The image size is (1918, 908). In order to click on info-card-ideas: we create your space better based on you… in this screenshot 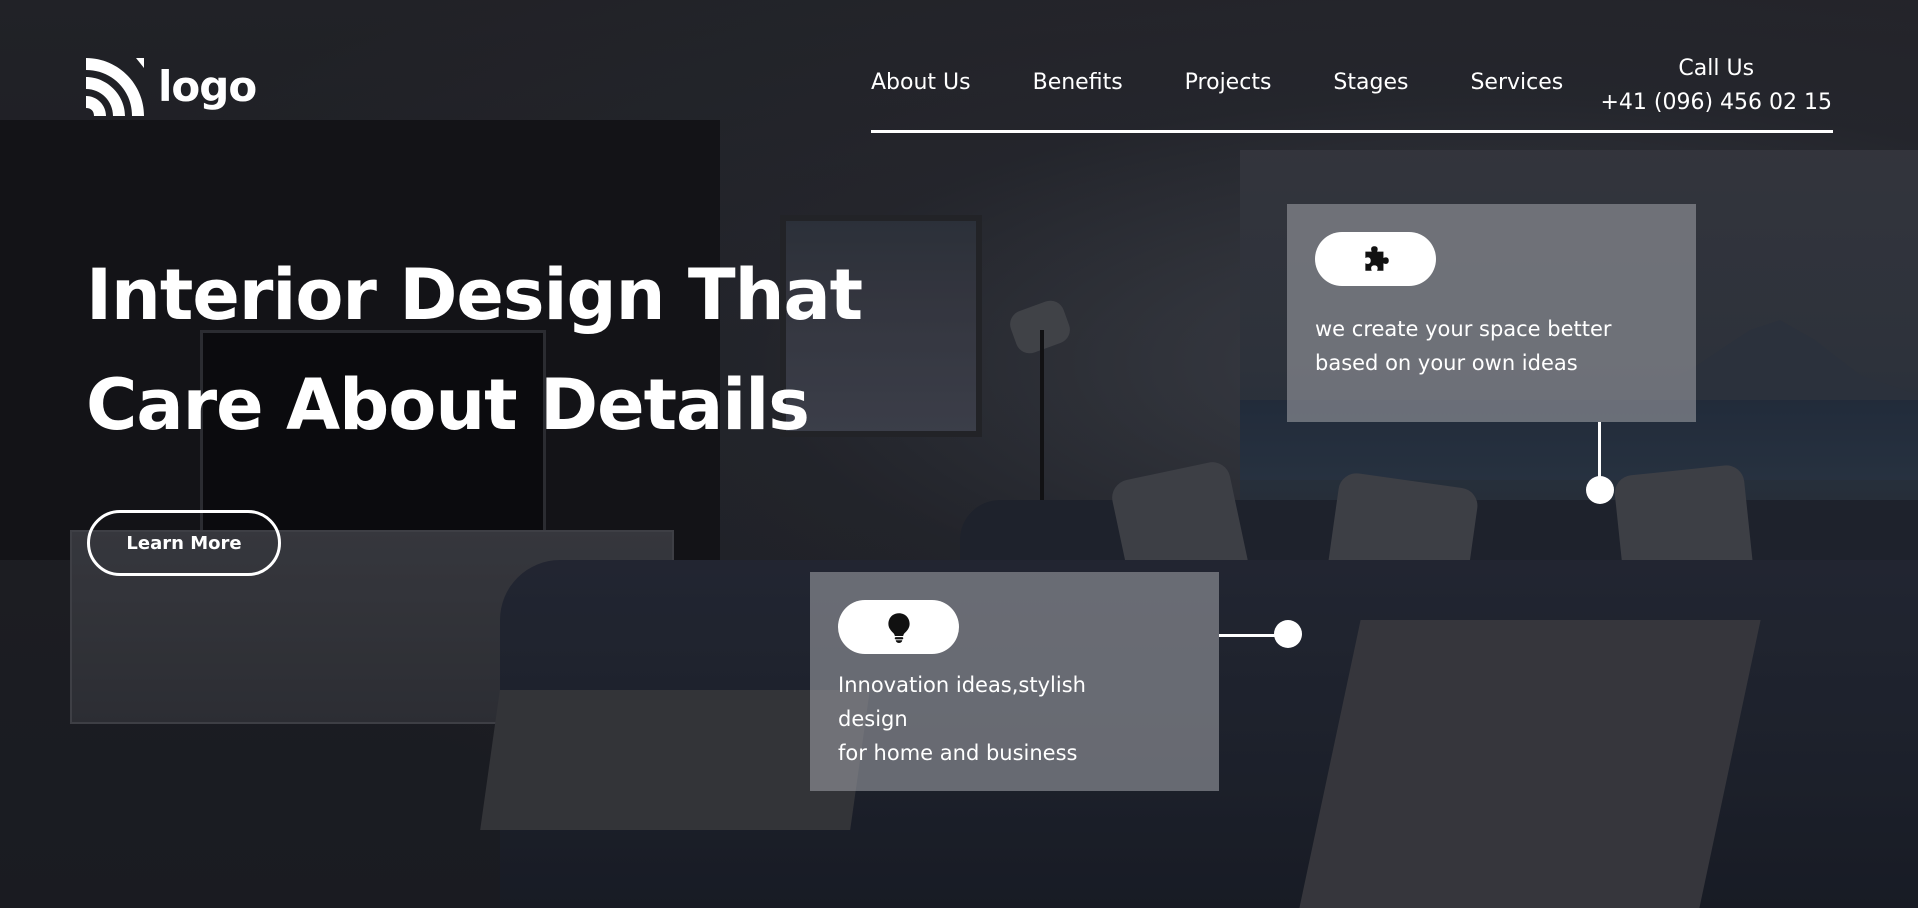, I will do `click(1491, 313)`.